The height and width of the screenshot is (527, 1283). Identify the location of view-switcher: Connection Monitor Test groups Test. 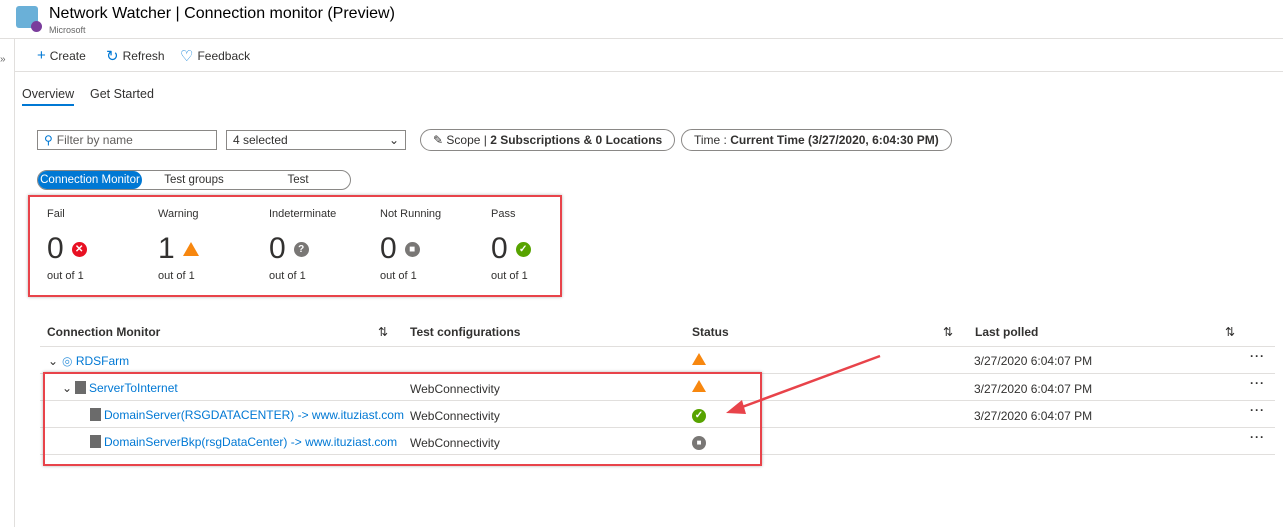
(194, 180).